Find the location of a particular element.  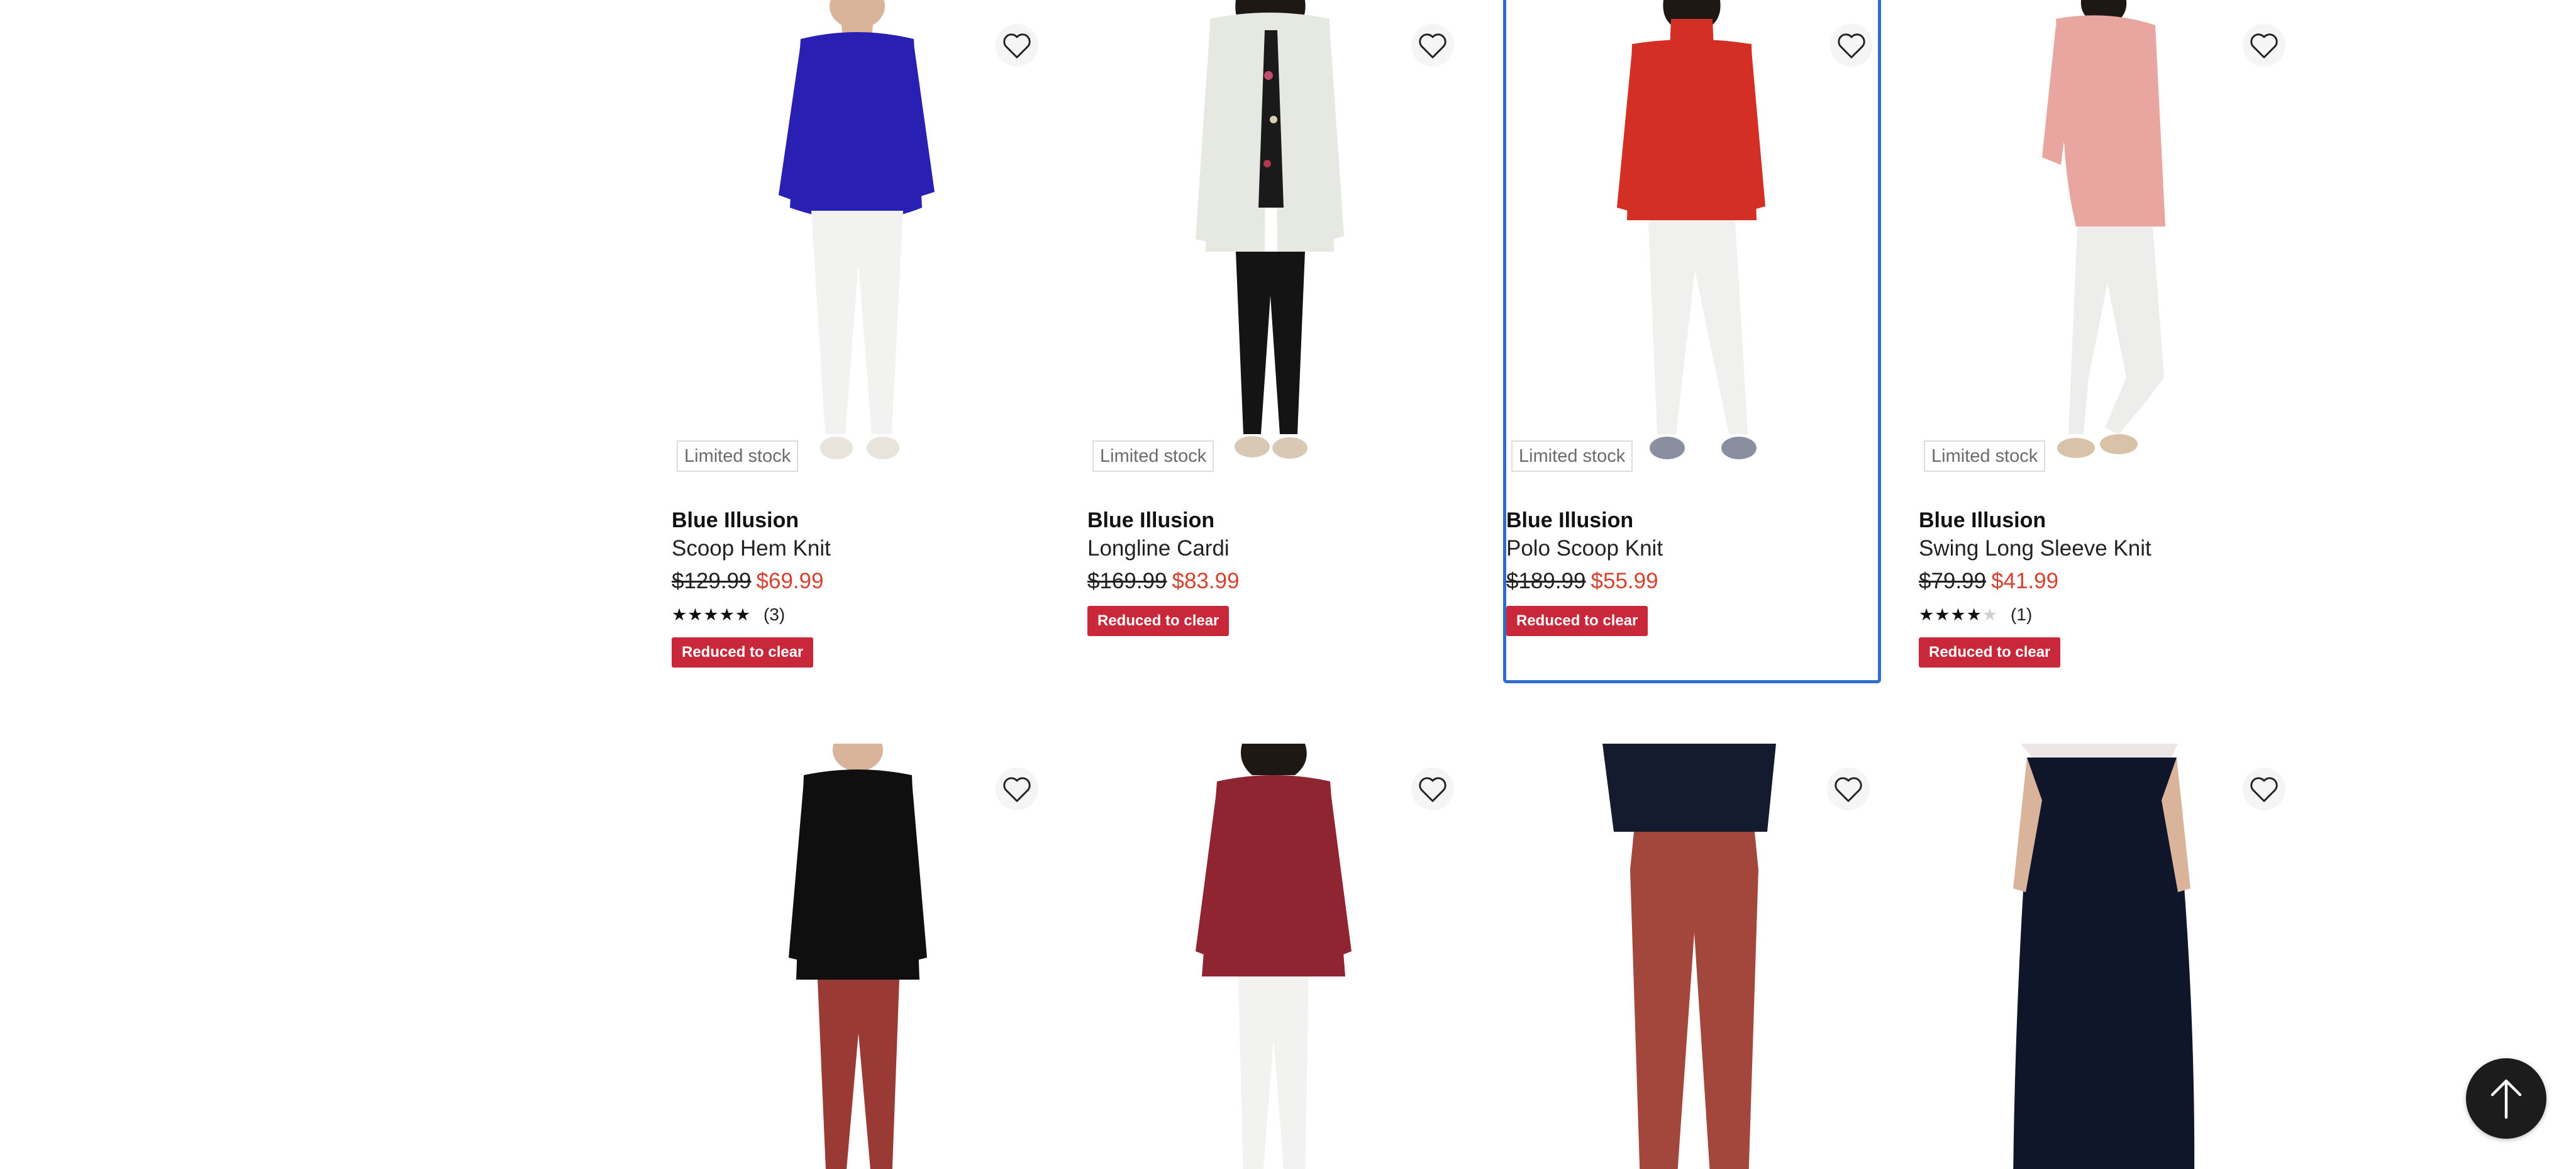

back-to-top-button is located at coordinates (2506, 1099).